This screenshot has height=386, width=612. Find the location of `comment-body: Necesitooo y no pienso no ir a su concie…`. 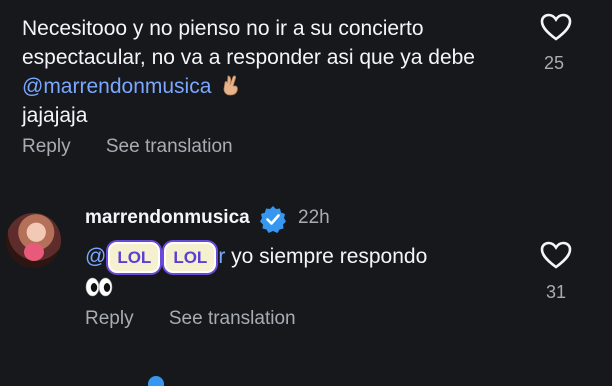

comment-body: Necesitooo y no pienso no ir a su concie… is located at coordinates (248, 43).